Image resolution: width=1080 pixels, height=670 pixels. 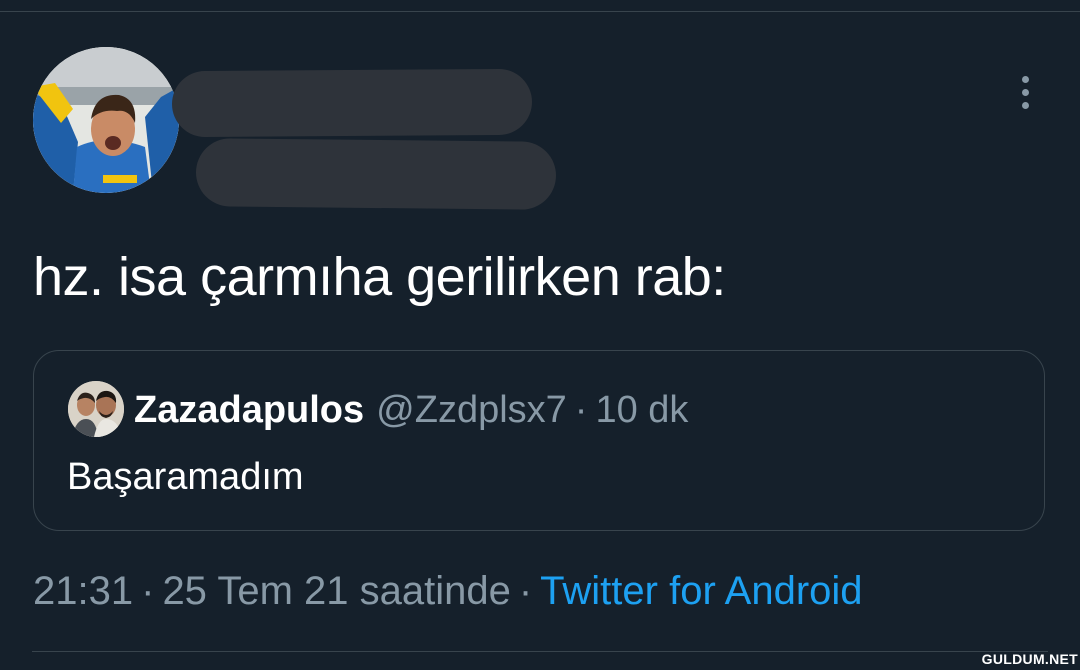 What do you see at coordinates (249, 410) in the screenshot?
I see `quoted-display-name: Zazadapulos` at bounding box center [249, 410].